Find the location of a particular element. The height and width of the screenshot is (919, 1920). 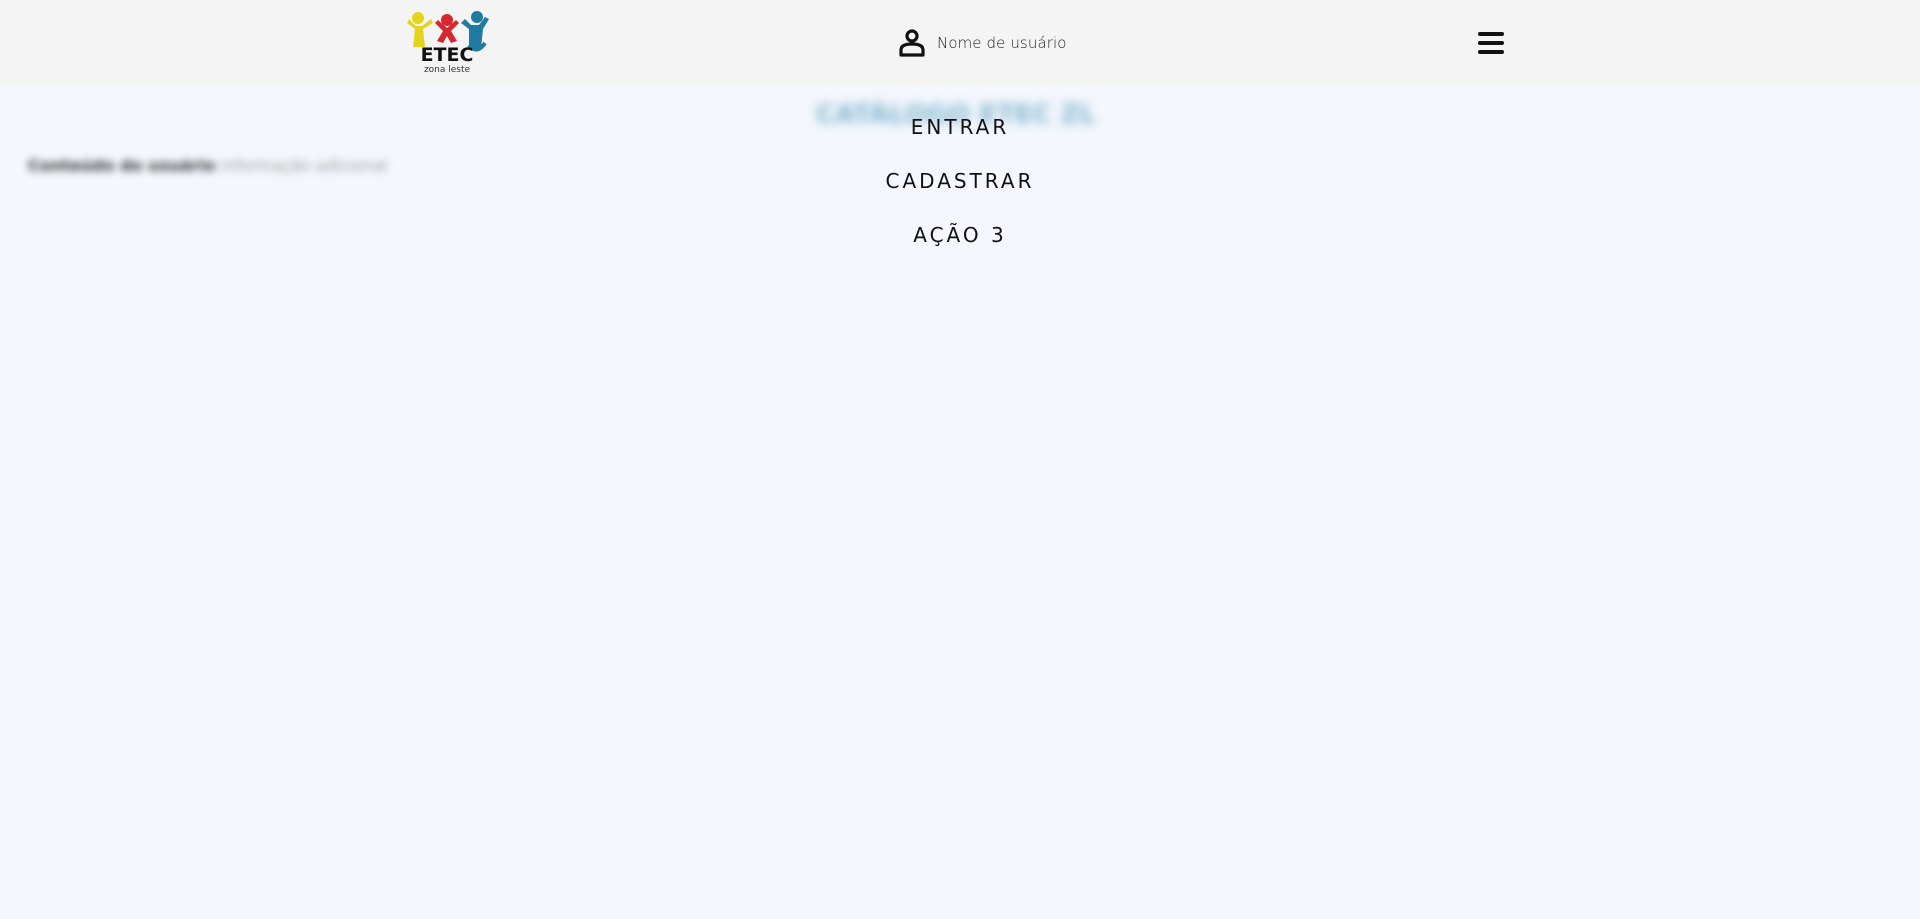

hamburger-menu-icon is located at coordinates (1491, 43).